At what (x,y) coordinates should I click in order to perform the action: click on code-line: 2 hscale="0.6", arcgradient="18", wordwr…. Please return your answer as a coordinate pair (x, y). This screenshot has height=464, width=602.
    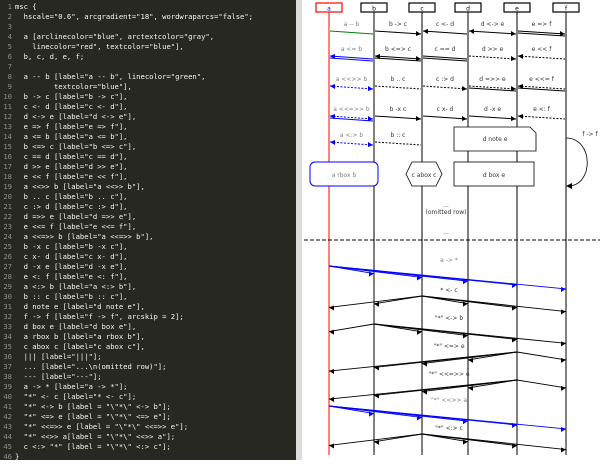
    Looking at the image, I should click on (148, 17).